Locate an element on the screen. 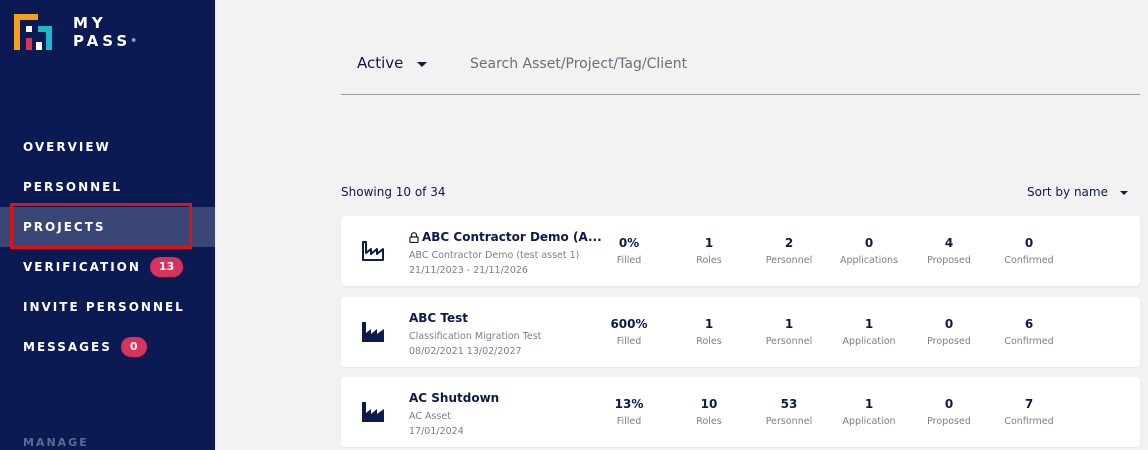 The image size is (1148, 450). project-title-text: AC Shutdown is located at coordinates (454, 398).